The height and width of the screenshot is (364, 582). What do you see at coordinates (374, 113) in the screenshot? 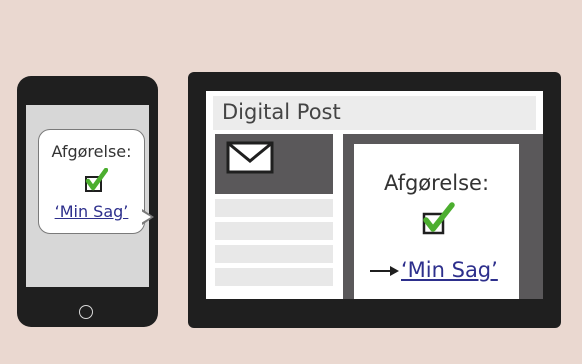
I see `digital-post-header: Digital Post` at bounding box center [374, 113].